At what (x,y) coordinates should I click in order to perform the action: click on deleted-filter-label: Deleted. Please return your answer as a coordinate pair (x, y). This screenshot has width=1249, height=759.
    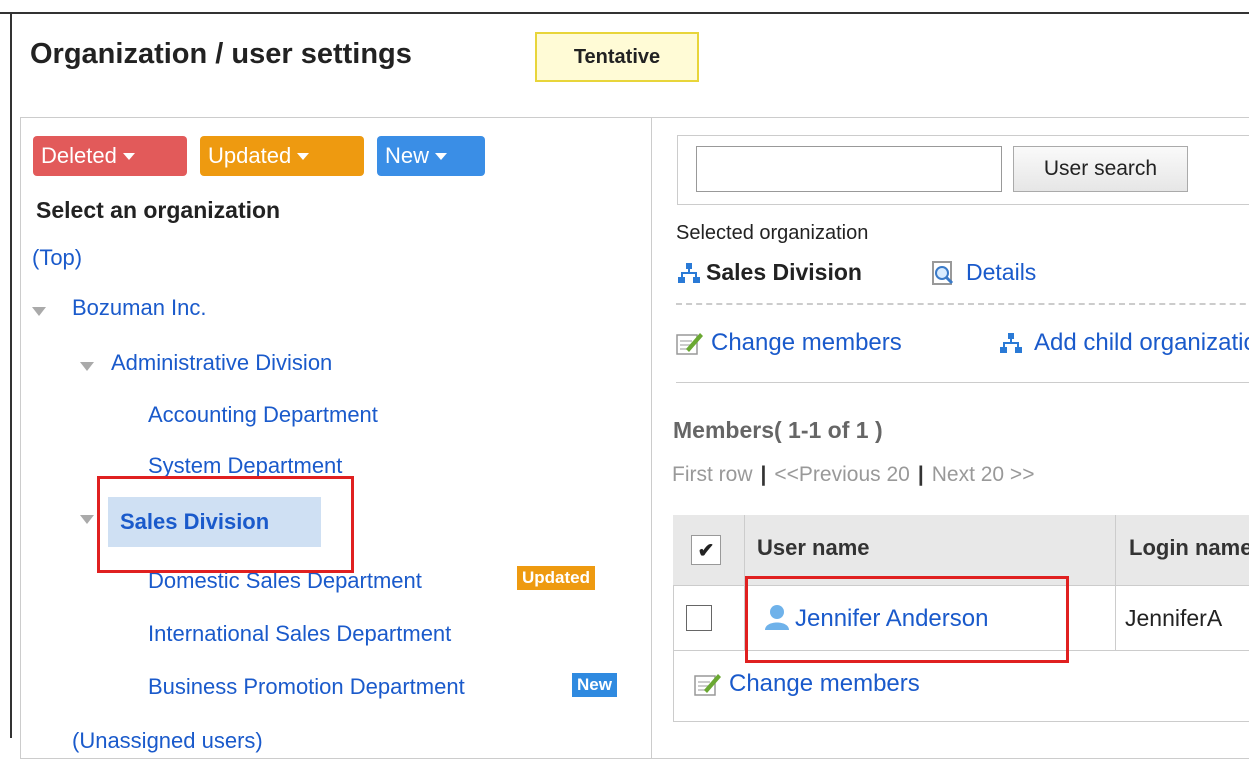
    Looking at the image, I should click on (79, 155).